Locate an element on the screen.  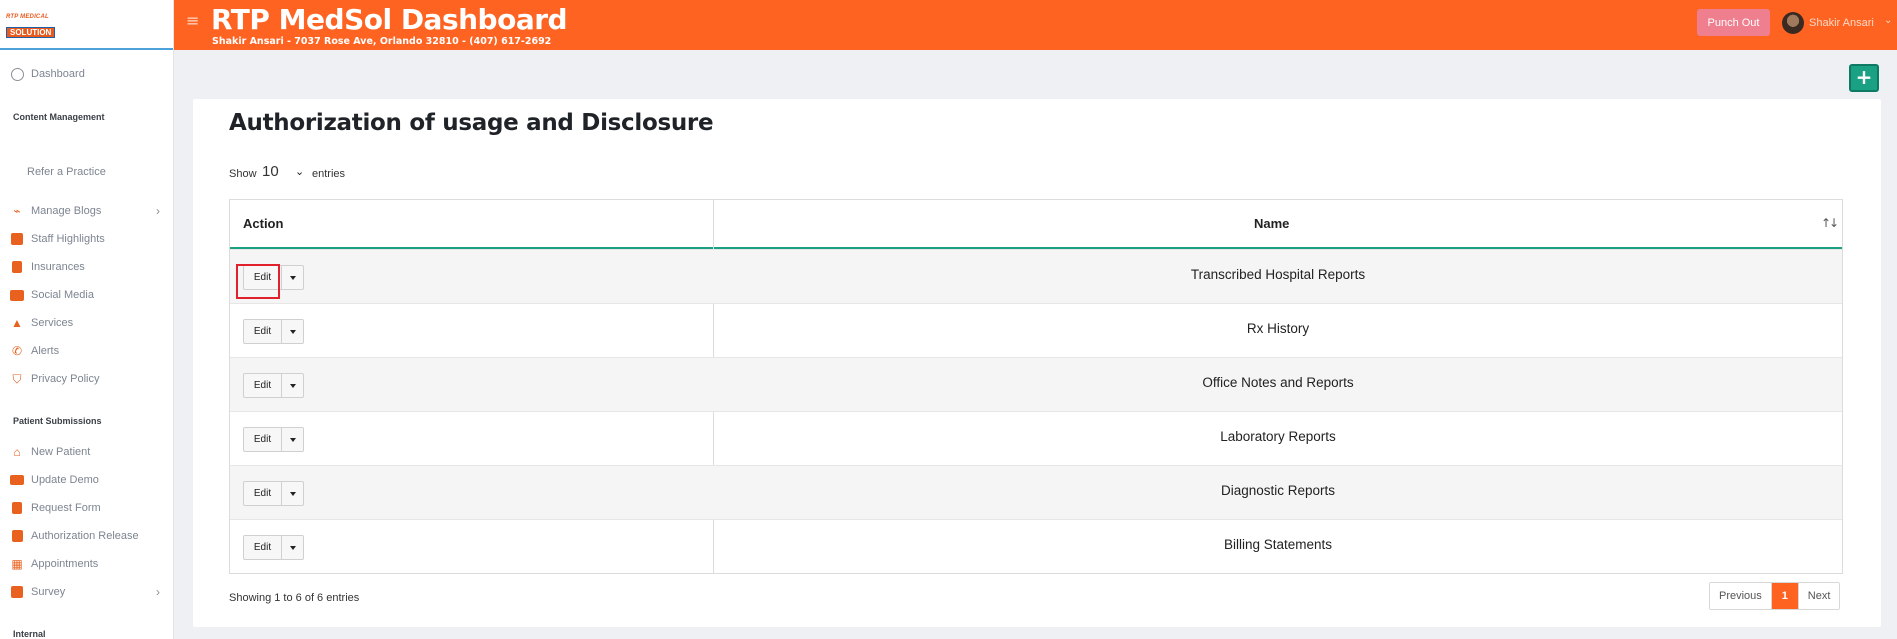
sidebar-item-label: Dashboard is located at coordinates (58, 74).